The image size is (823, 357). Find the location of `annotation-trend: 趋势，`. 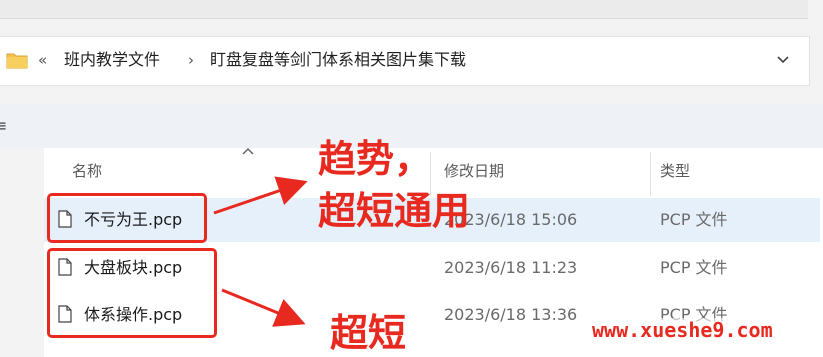

annotation-trend: 趋势， is located at coordinates (375, 159).